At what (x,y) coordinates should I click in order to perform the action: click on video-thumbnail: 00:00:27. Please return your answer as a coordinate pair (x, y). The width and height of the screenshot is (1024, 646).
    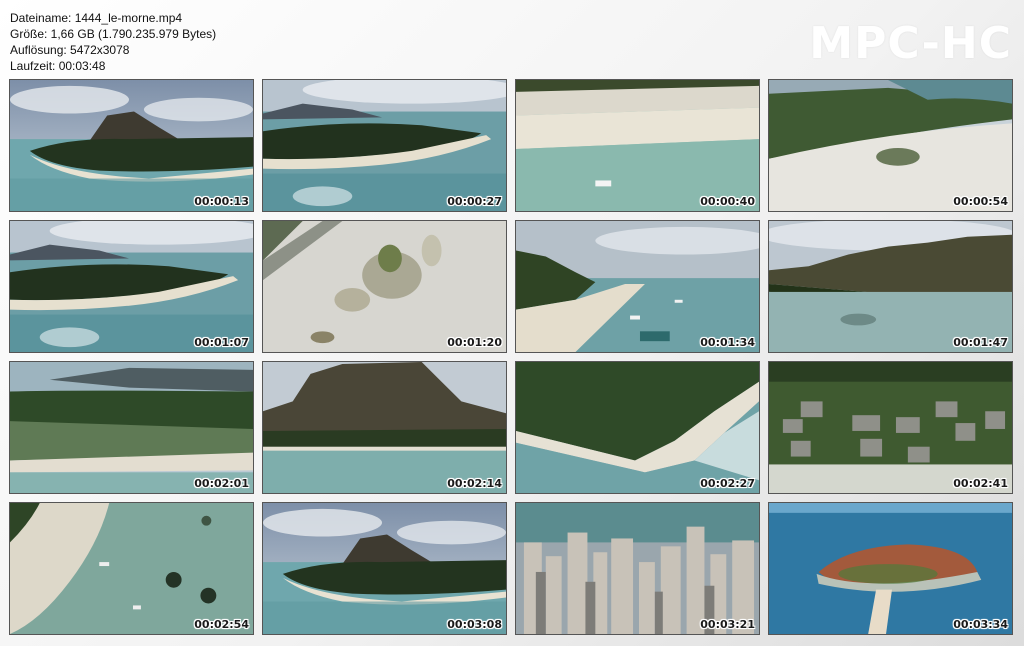
    Looking at the image, I should click on (384, 145).